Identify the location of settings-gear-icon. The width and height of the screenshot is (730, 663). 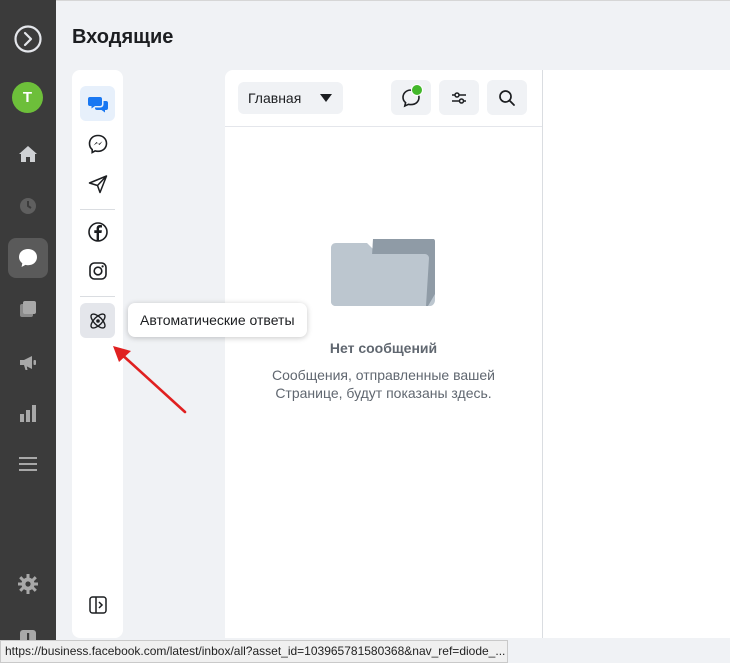
(28, 584).